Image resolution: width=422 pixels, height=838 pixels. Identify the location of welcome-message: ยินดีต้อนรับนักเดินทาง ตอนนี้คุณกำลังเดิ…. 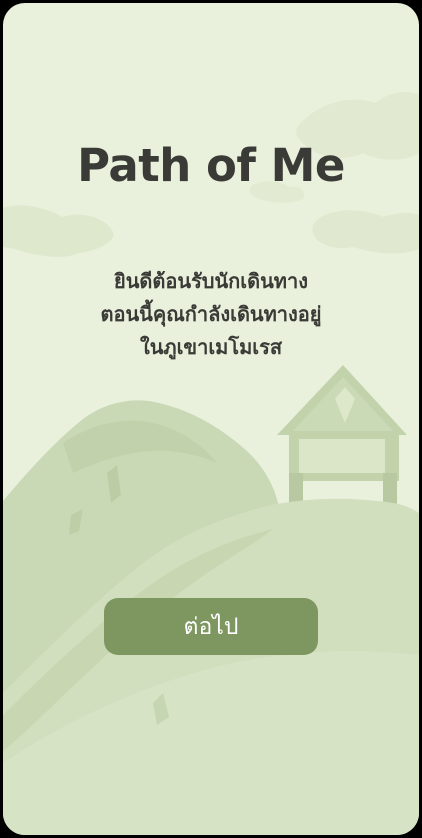
(211, 314).